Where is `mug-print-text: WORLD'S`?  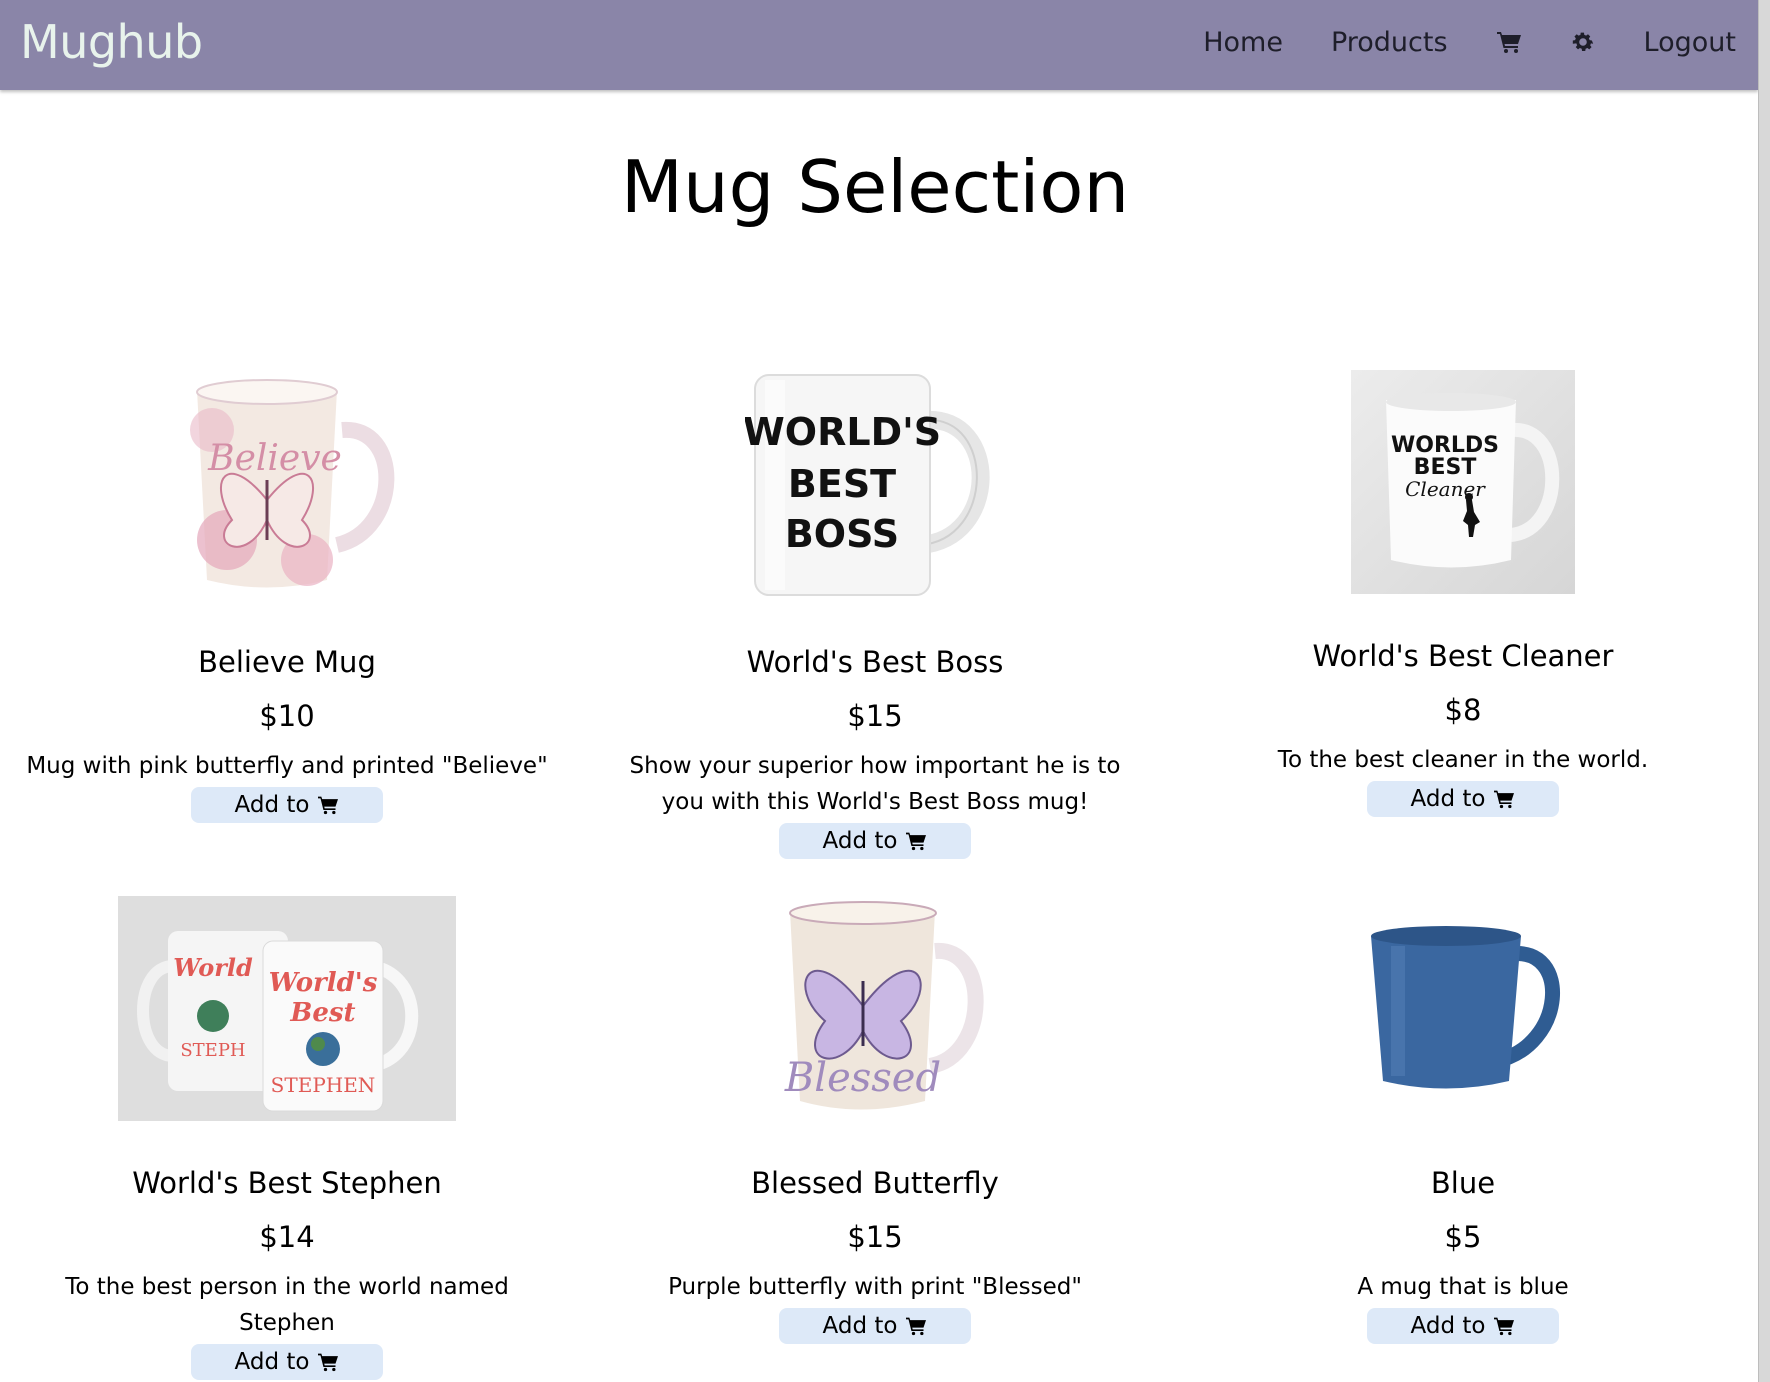
mug-print-text: WORLD'S is located at coordinates (843, 432).